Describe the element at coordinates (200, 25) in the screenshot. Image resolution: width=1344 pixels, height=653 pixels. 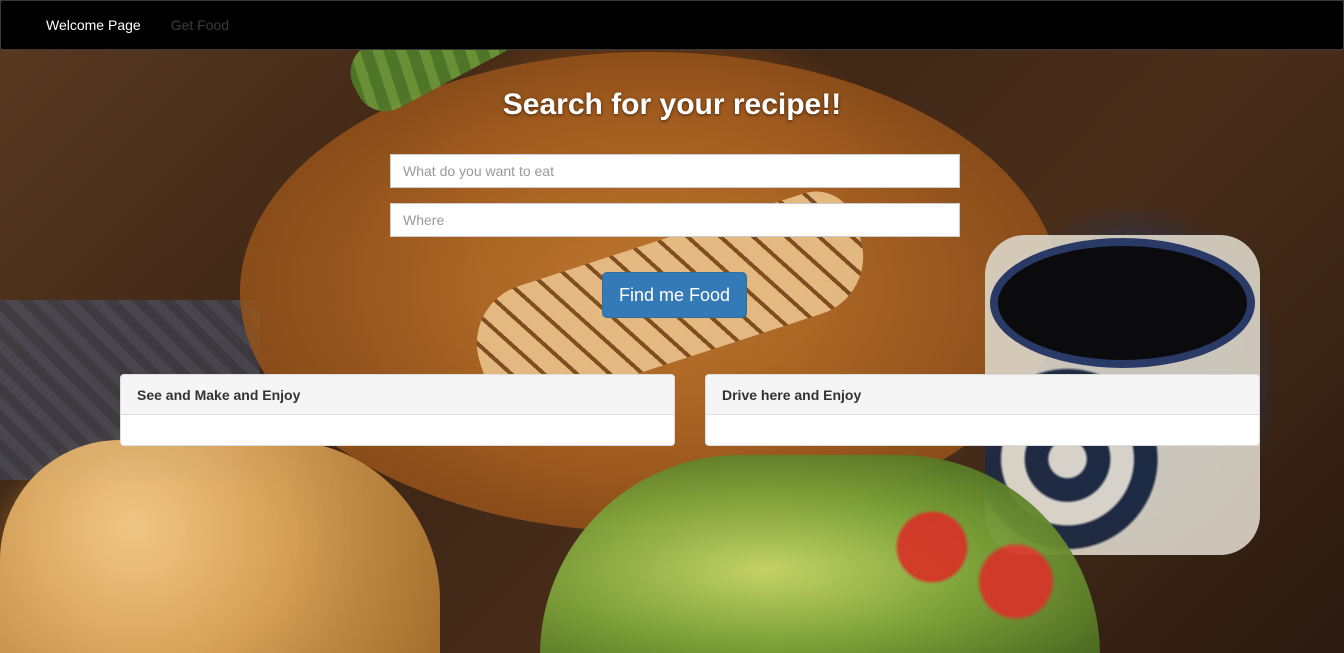
I see `nav-link-get-food: Get Food` at that location.